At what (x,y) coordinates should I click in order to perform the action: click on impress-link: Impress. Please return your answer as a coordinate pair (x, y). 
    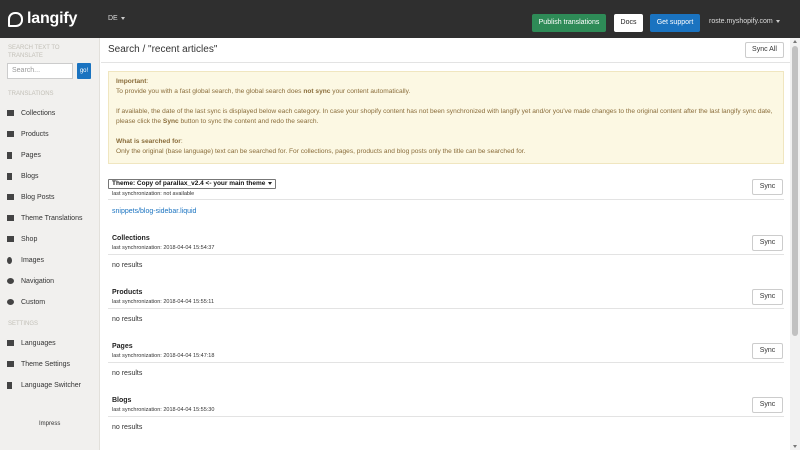
    Looking at the image, I should click on (49, 424).